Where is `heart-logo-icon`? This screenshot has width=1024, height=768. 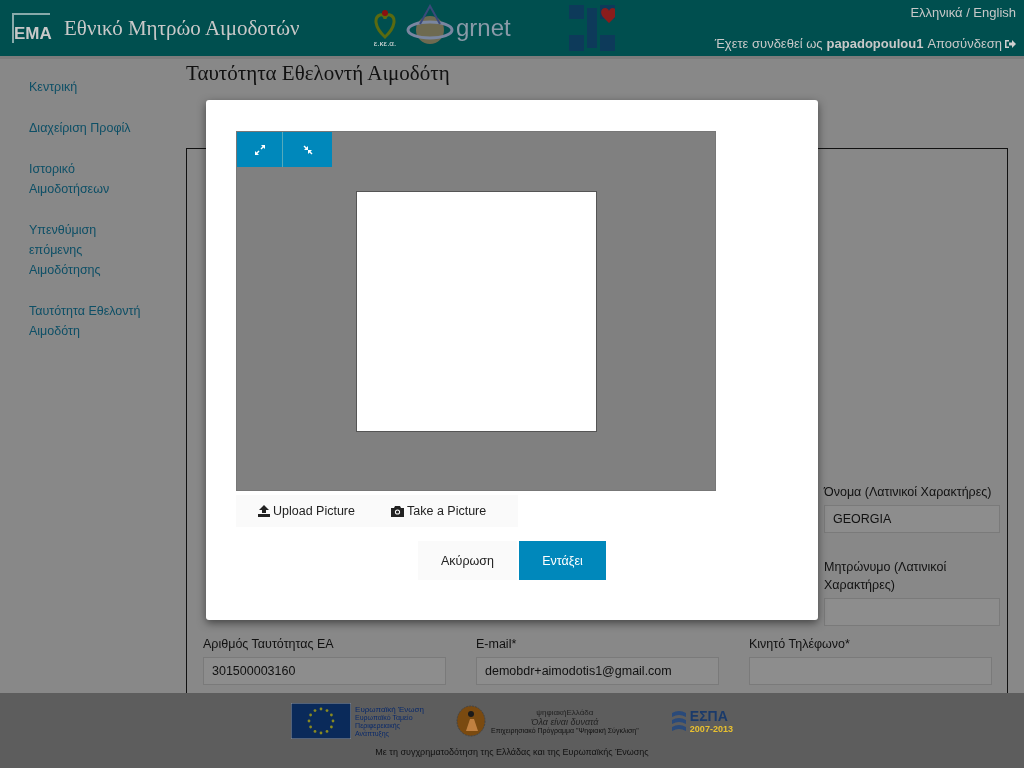
heart-logo-icon is located at coordinates (385, 23).